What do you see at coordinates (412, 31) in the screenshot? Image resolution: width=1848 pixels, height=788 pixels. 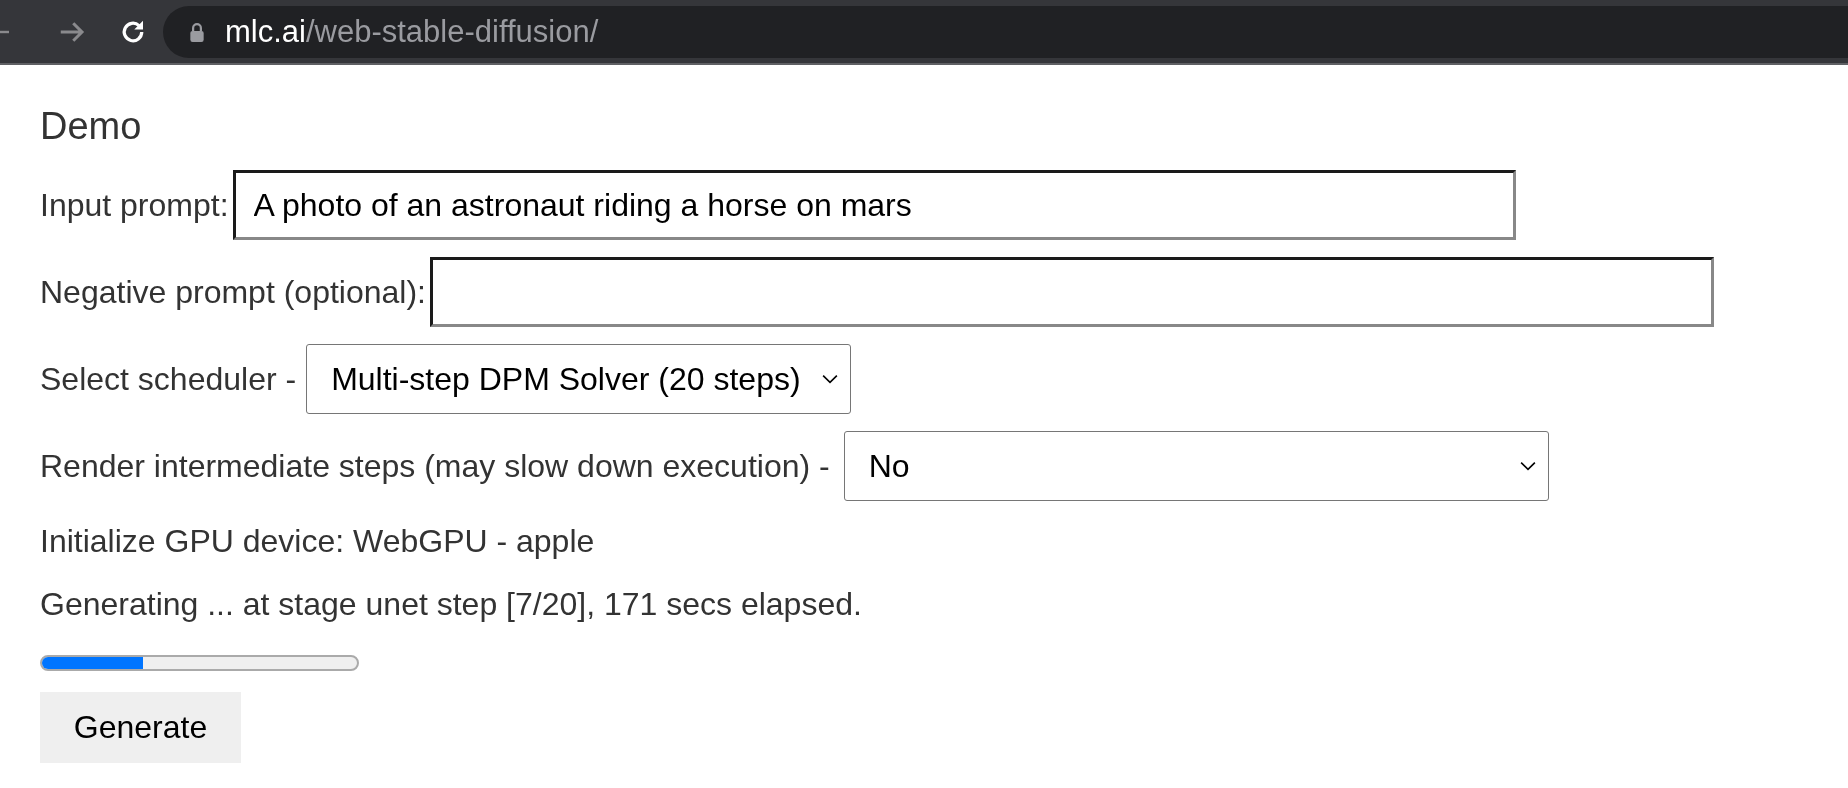 I see `url-text: mlc.ai/web-stable-diffusion/` at bounding box center [412, 31].